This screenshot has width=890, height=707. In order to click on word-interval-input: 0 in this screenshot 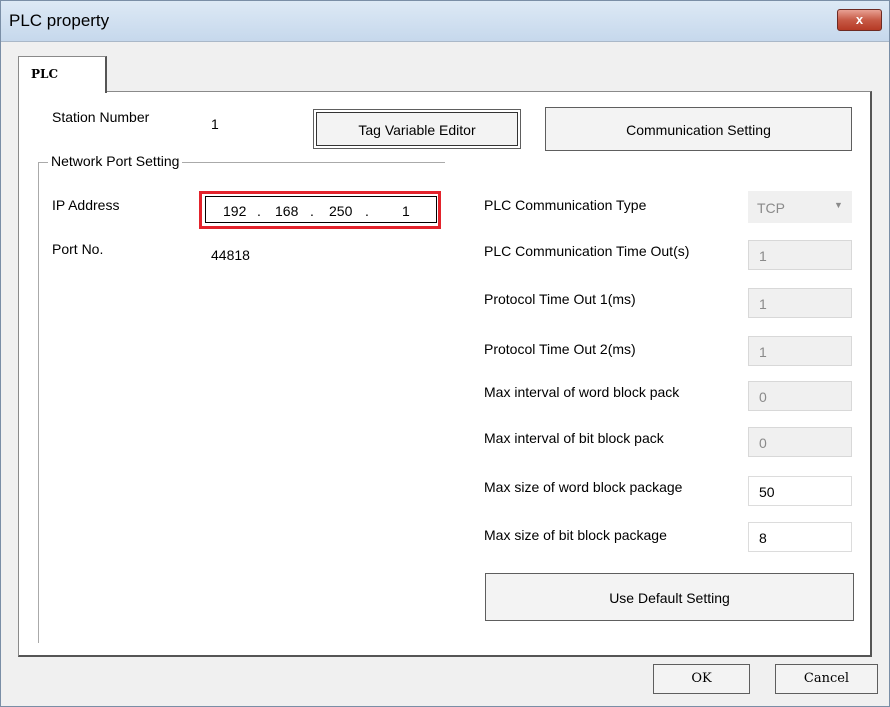, I will do `click(800, 396)`.